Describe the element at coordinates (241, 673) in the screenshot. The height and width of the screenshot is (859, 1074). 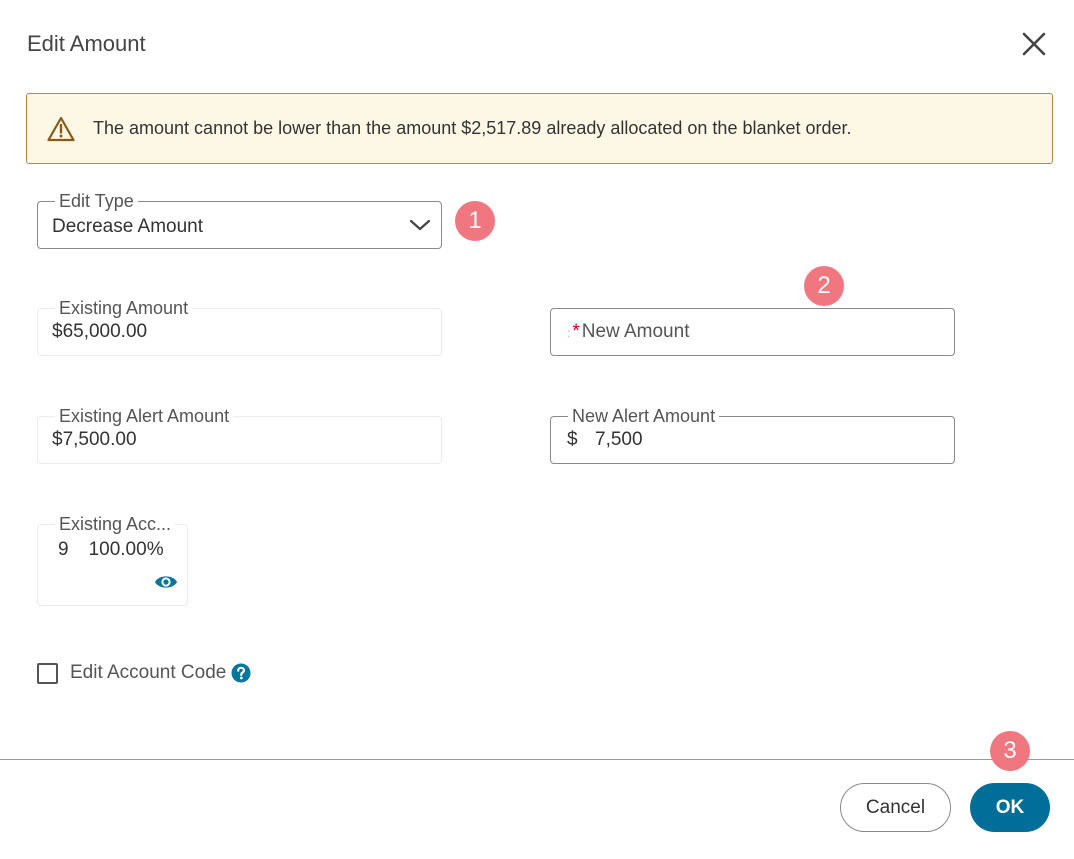
I see `help-icon` at that location.